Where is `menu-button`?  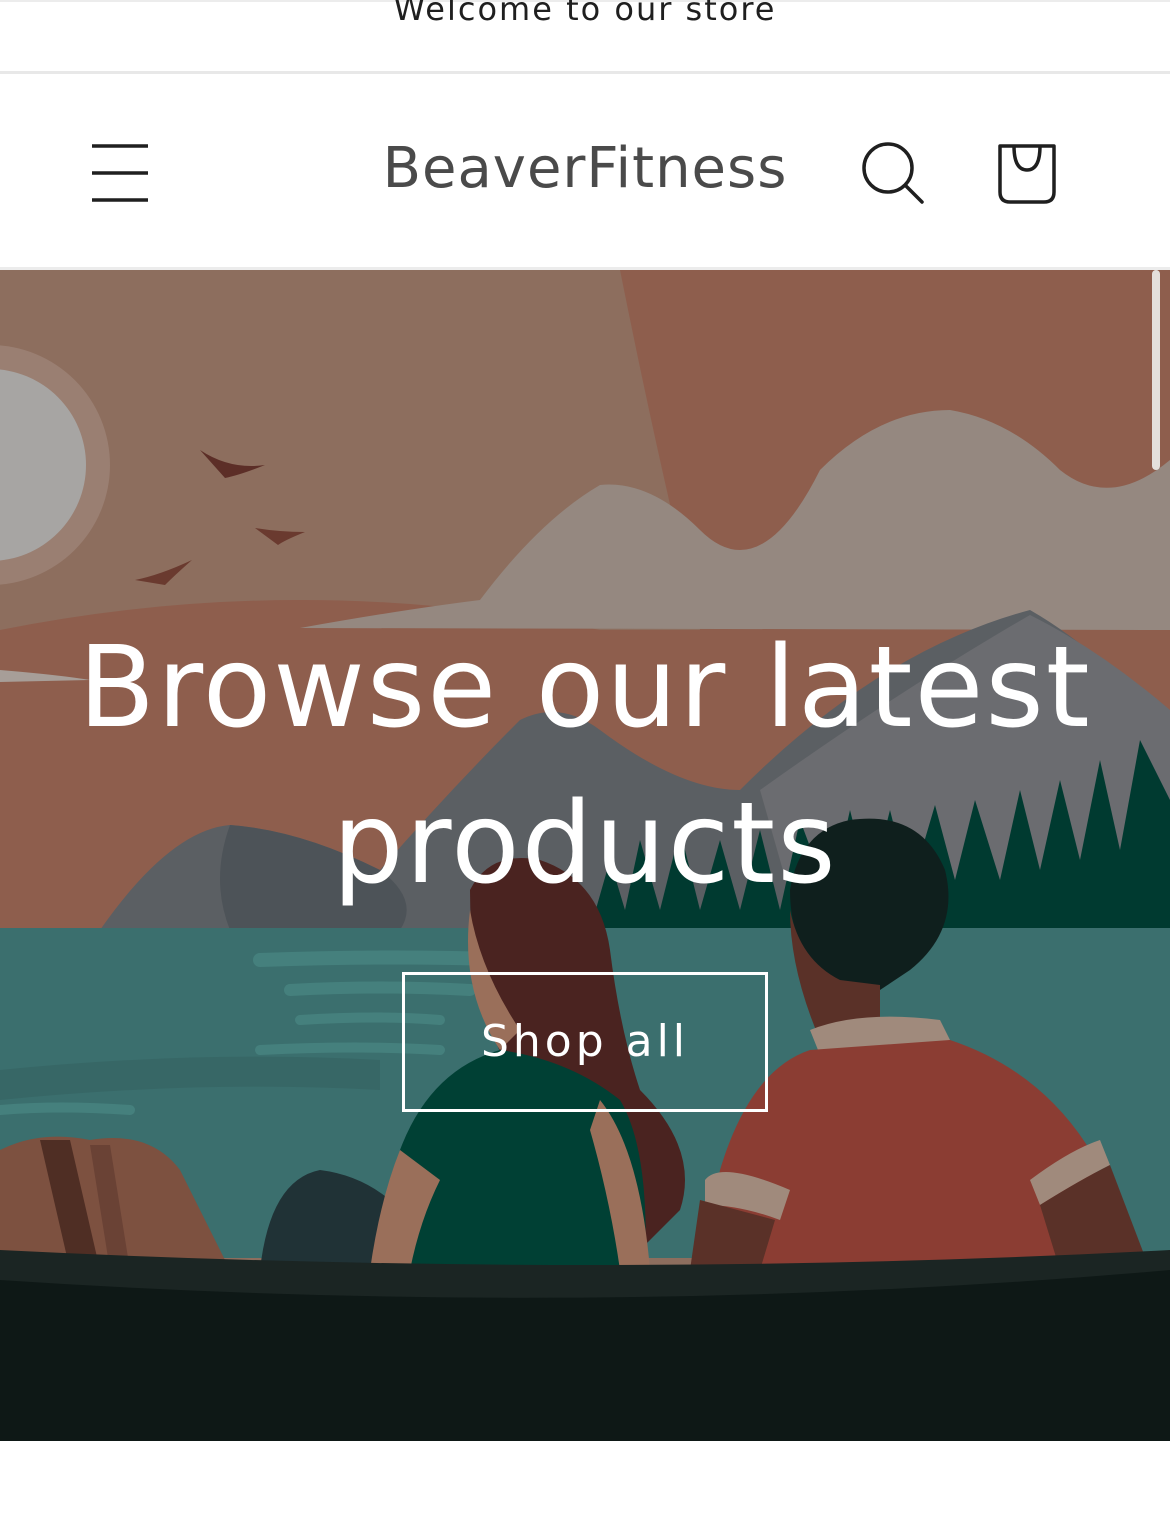
menu-button is located at coordinates (120, 172).